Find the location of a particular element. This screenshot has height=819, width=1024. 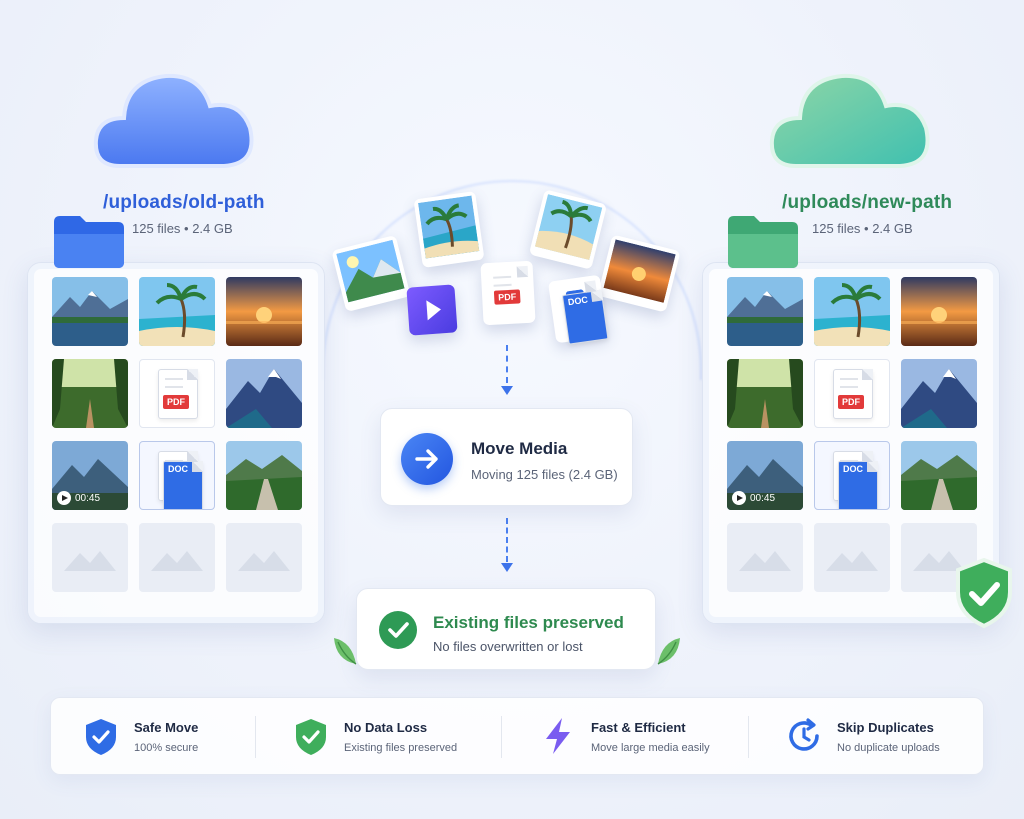

shield-check-green-icon is located at coordinates (311, 737).